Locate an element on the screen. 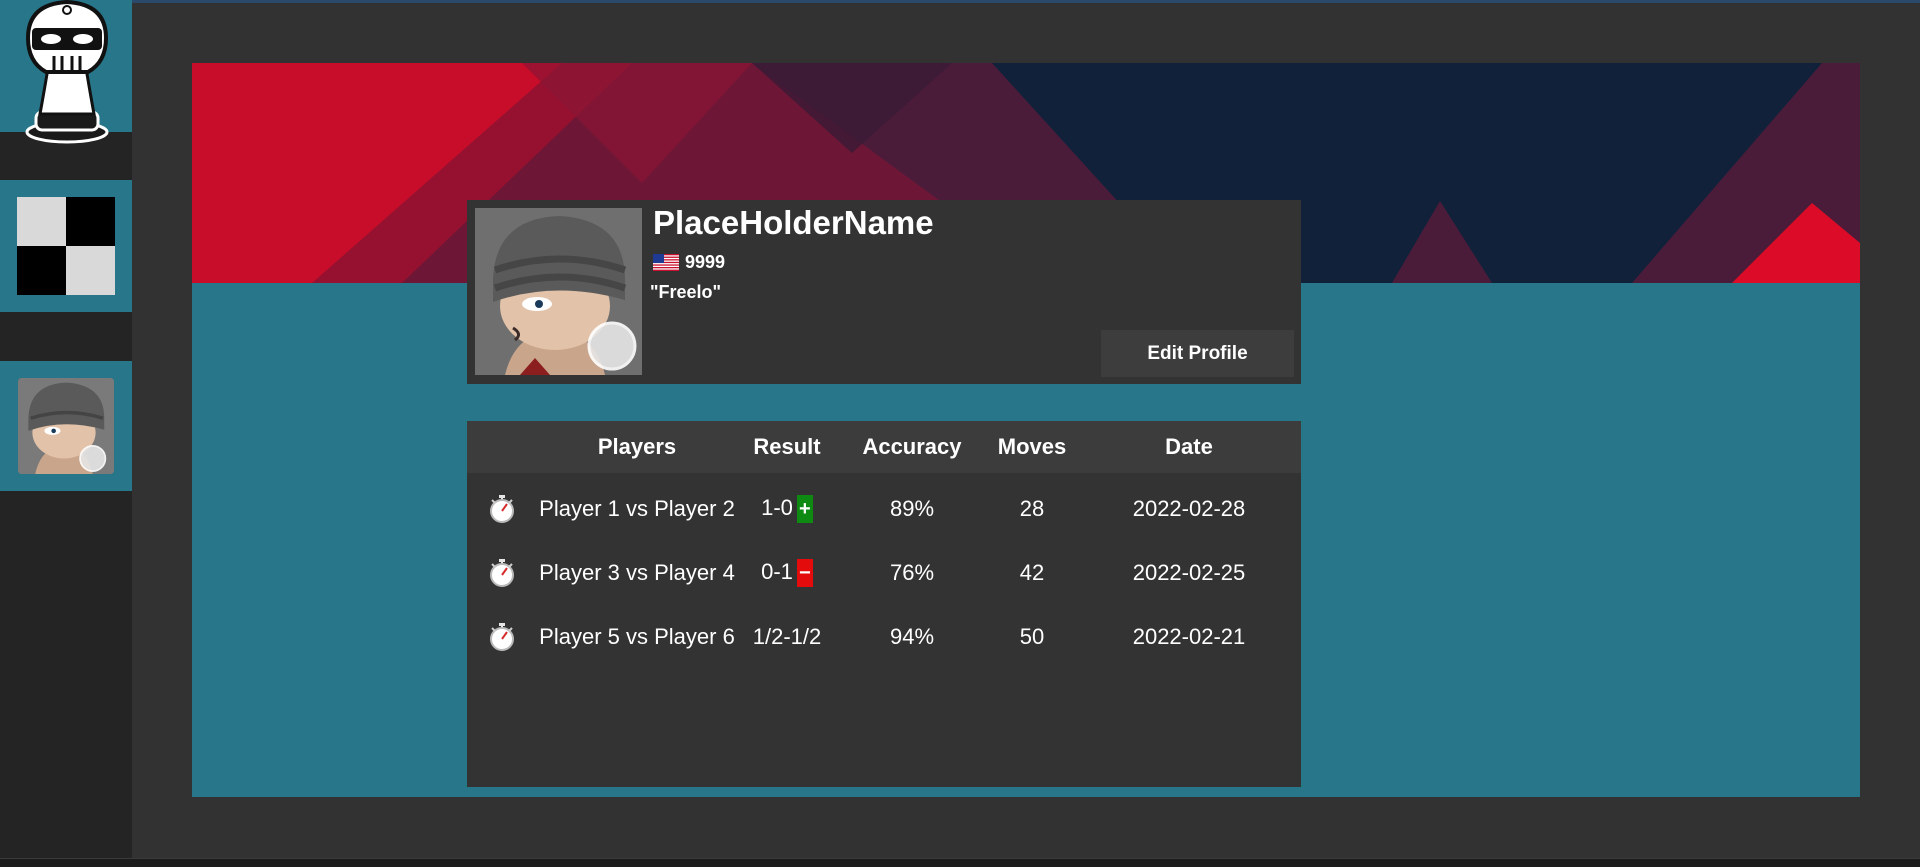 This screenshot has height=867, width=1920. sidebar-item-profile is located at coordinates (66, 426).